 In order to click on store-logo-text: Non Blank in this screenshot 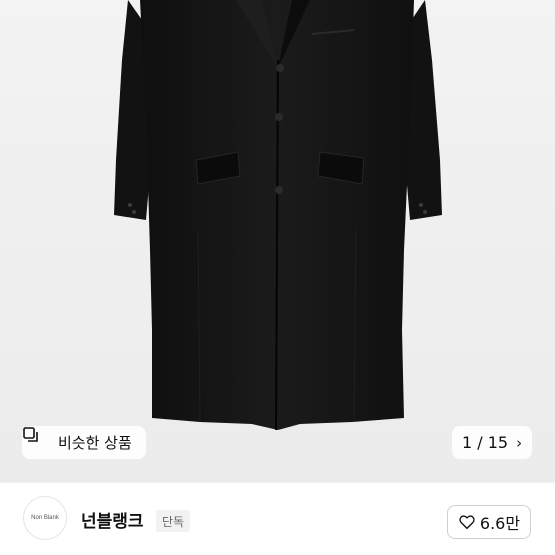, I will do `click(45, 518)`.